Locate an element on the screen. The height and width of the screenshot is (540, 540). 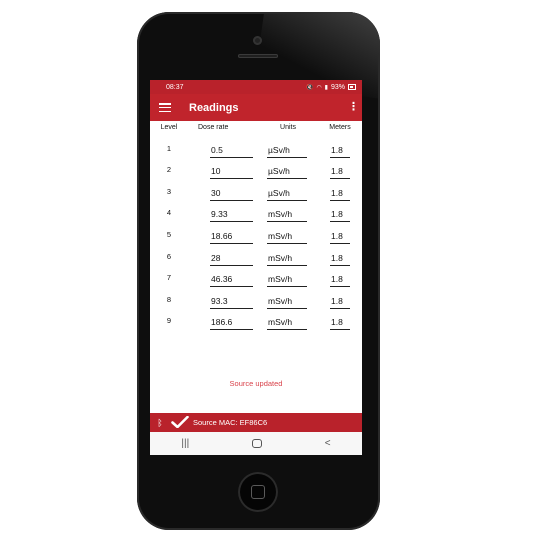
row-level: 6 is located at coordinates (169, 256).